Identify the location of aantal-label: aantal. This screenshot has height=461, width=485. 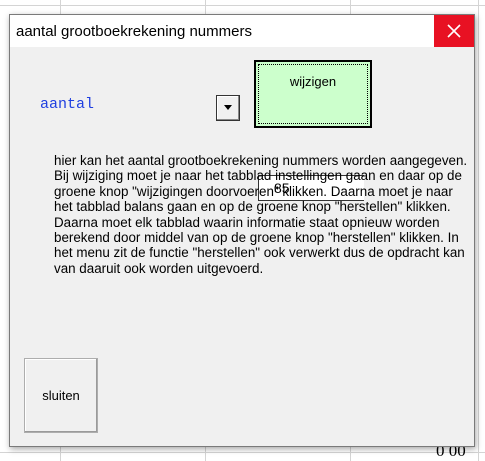
(67, 104).